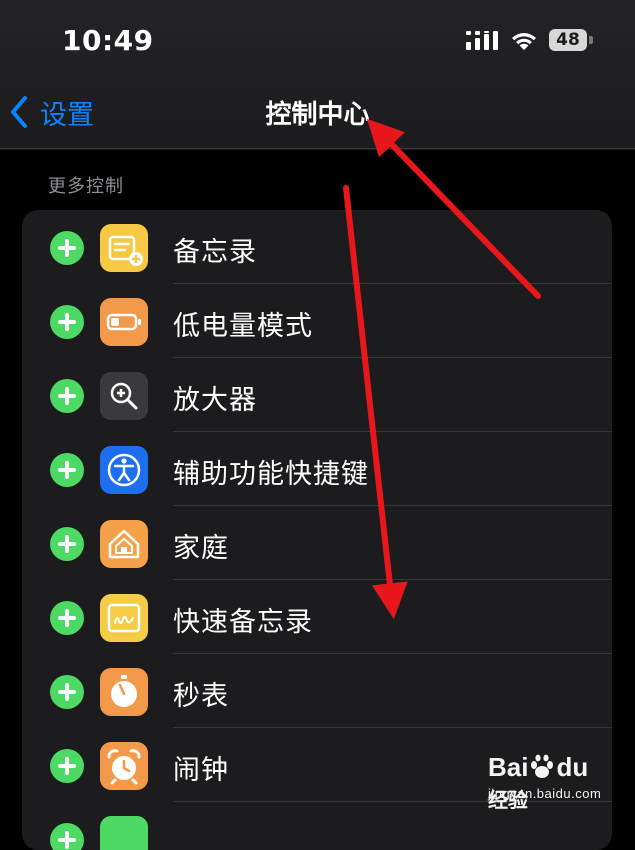 The image size is (635, 850). What do you see at coordinates (317, 691) in the screenshot?
I see `list-item-stopwatch: 秒表` at bounding box center [317, 691].